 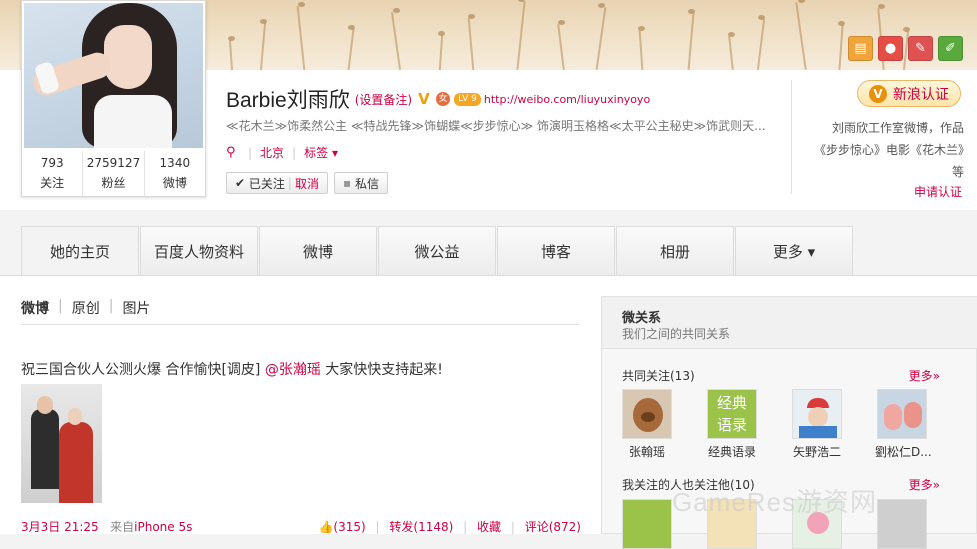 What do you see at coordinates (950, 48) in the screenshot?
I see `edit-icon: ✐` at bounding box center [950, 48].